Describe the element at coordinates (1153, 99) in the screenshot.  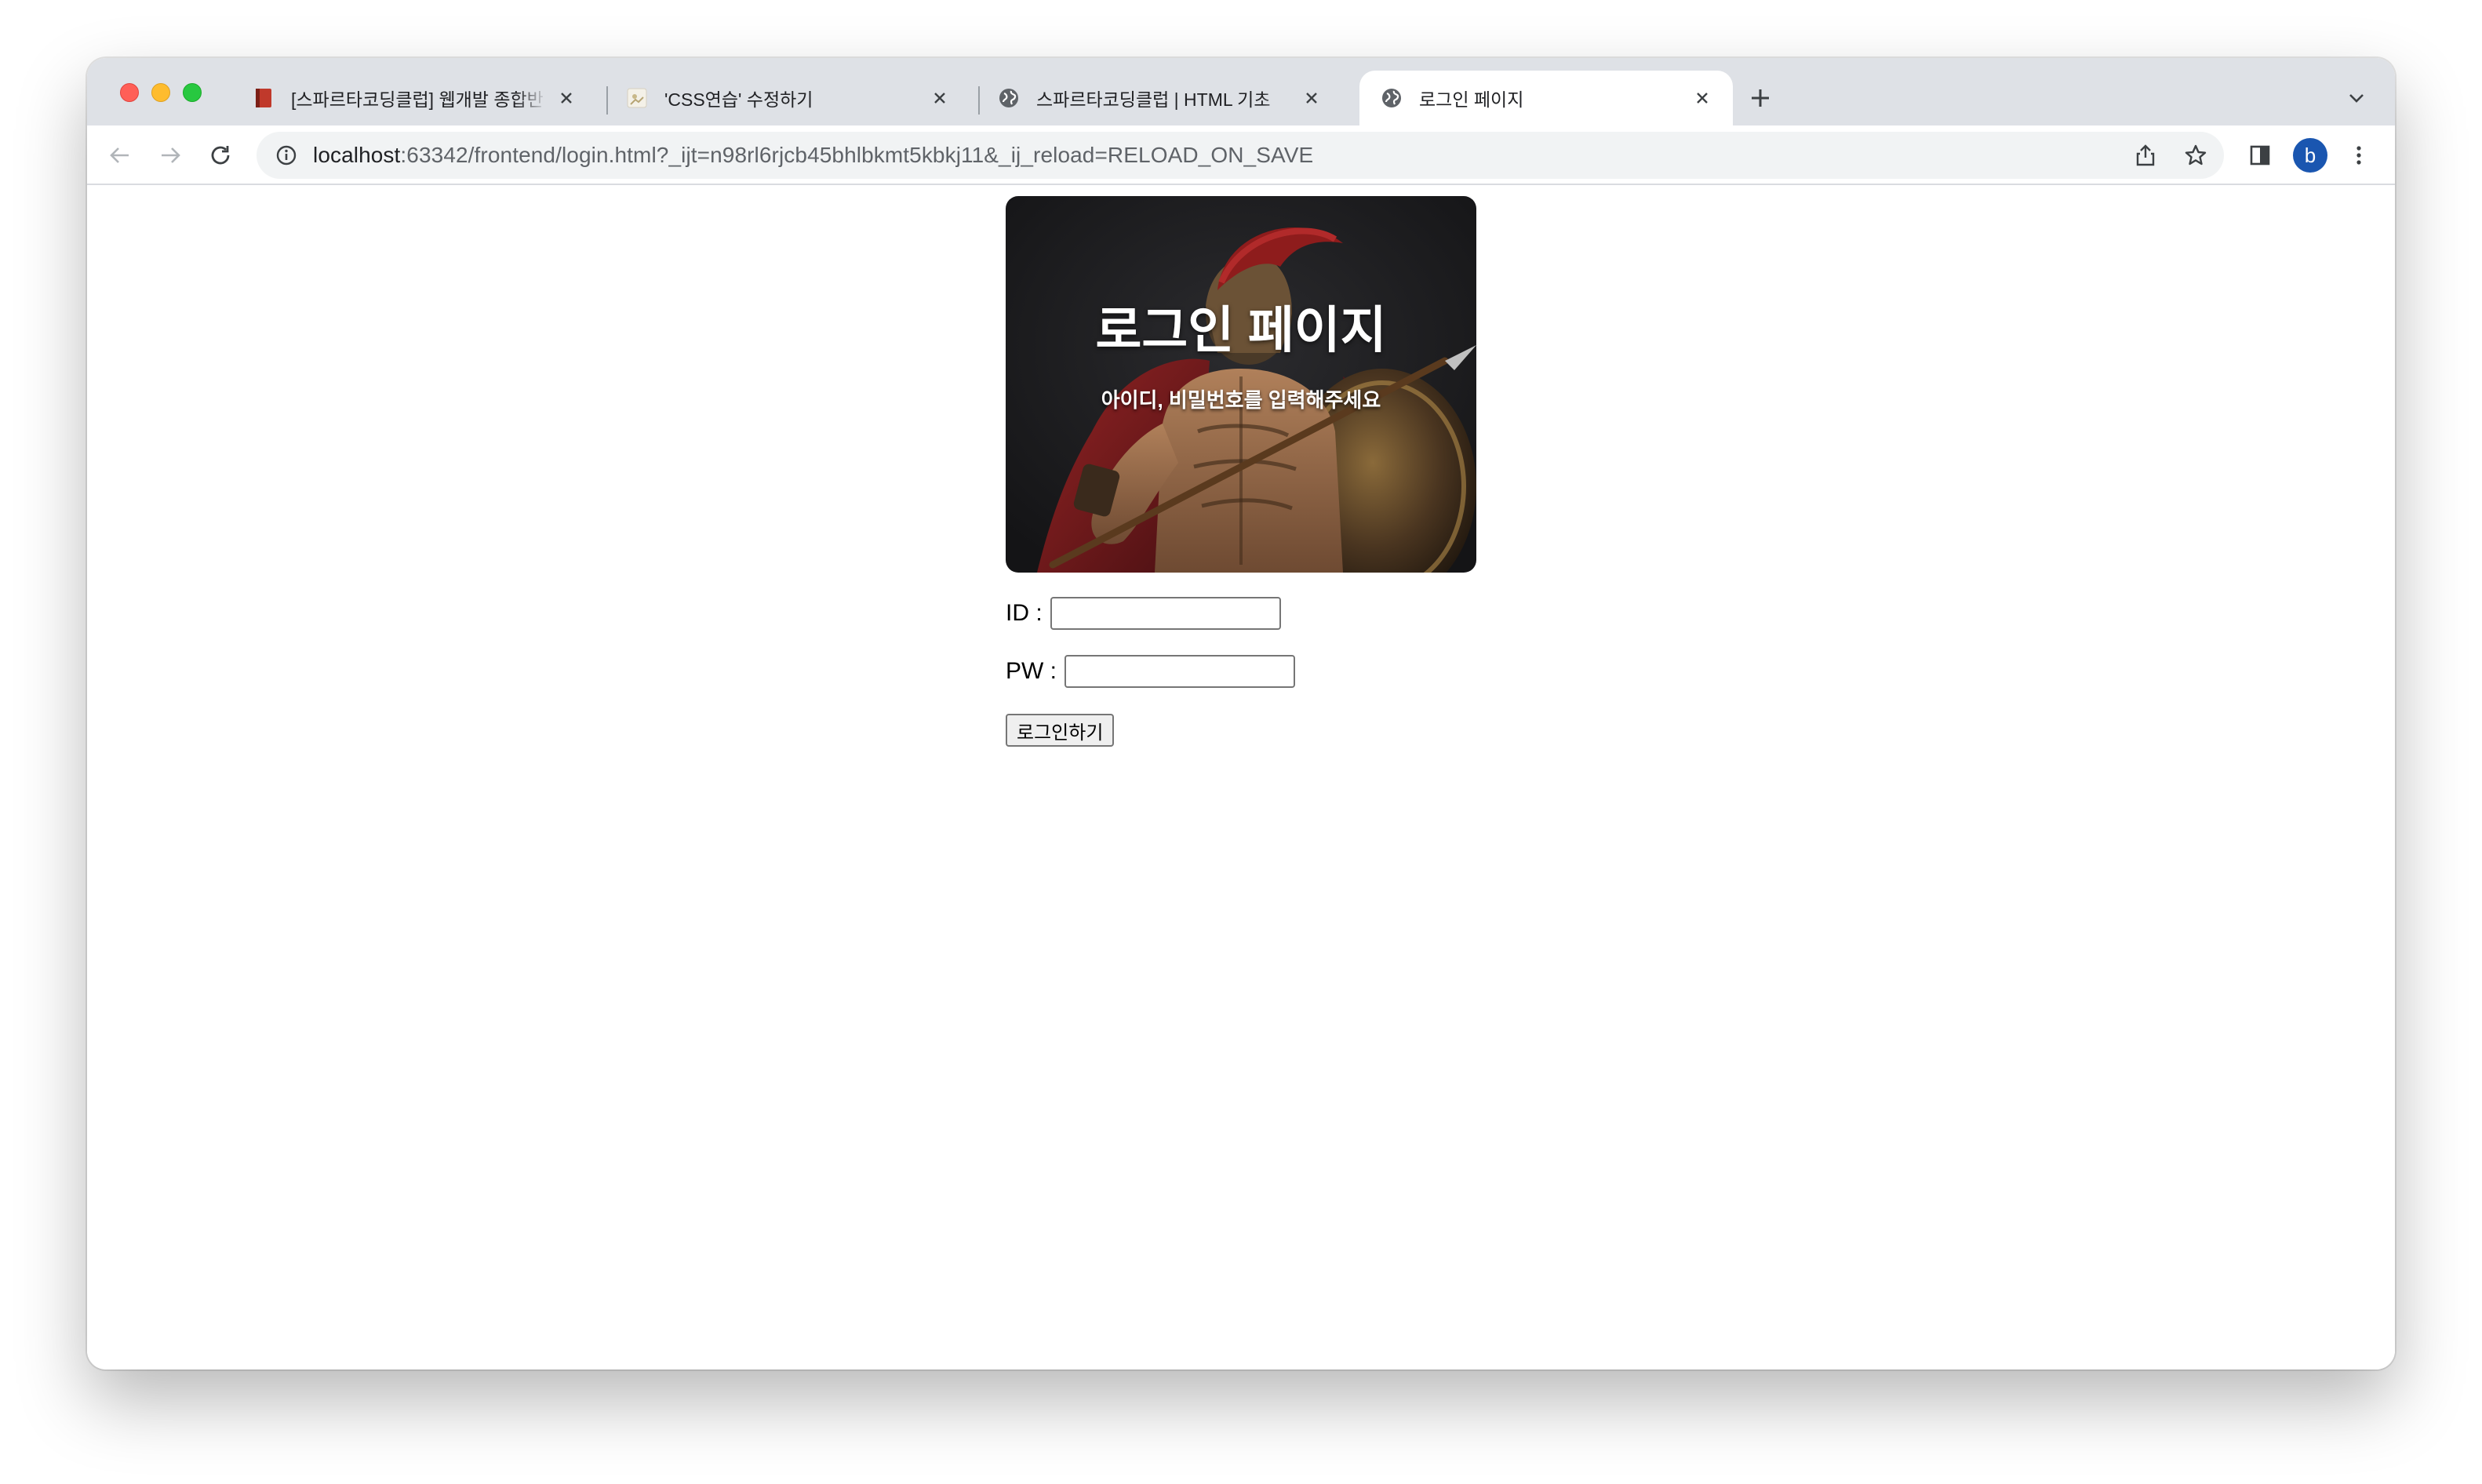
I see `tab-title: 스파르타코딩클럽 | HTML 기초` at that location.